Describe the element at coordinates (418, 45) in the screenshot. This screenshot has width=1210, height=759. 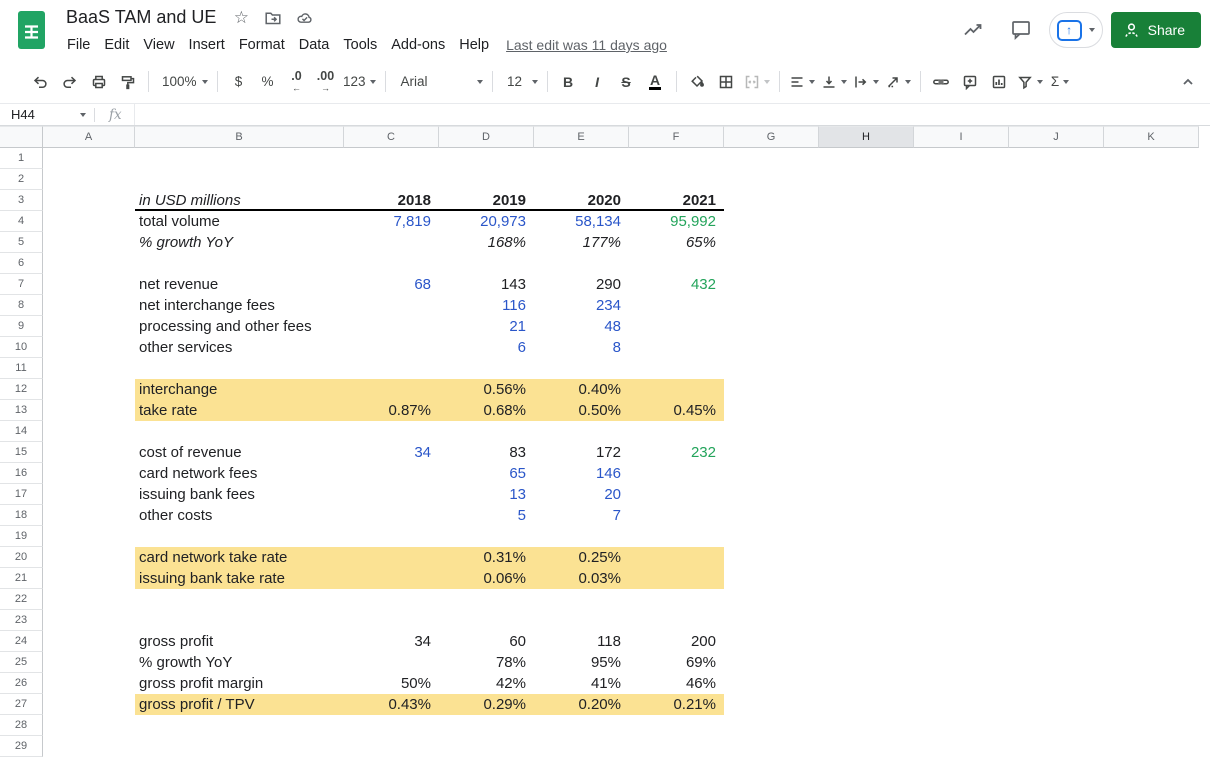
I see `menu-add-ons: Add-ons` at that location.